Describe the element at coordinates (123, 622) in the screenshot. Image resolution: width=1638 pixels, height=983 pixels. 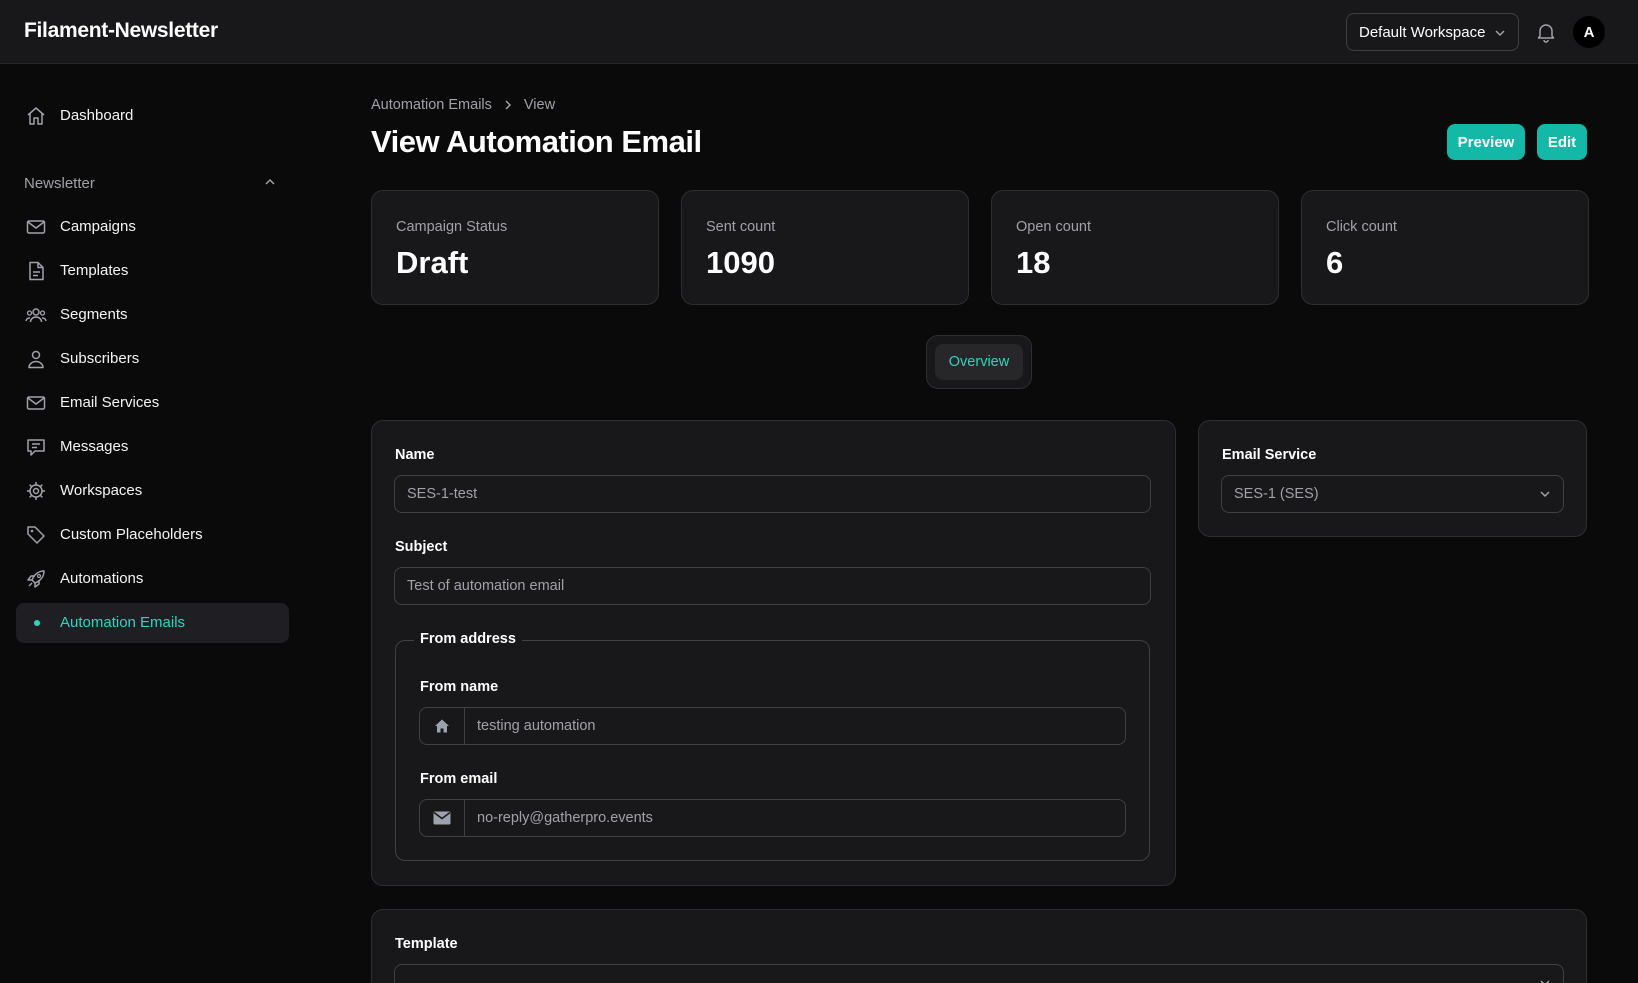
I see `sidebar-item-label: Automation Emails` at that location.